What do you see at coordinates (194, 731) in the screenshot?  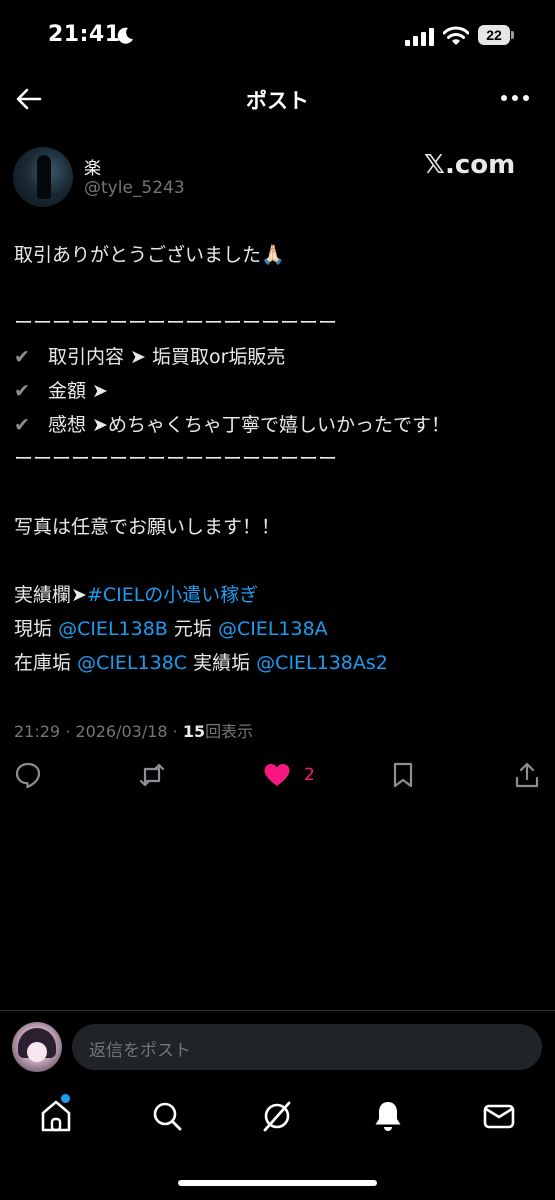 I see `view-count: 15` at bounding box center [194, 731].